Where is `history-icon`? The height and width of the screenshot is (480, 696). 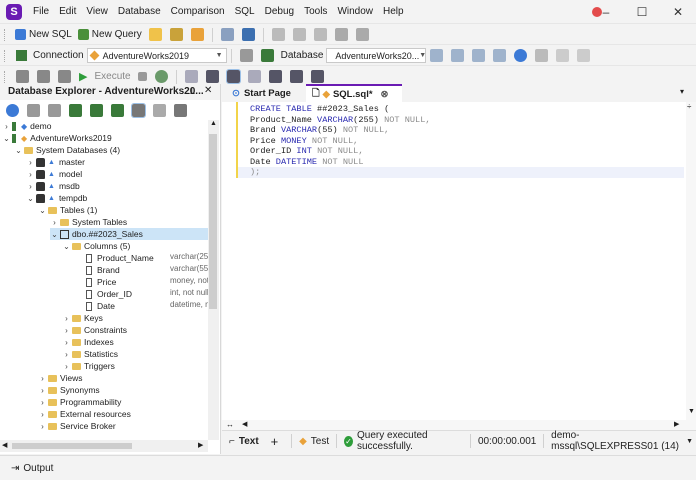 history-icon is located at coordinates (161, 76).